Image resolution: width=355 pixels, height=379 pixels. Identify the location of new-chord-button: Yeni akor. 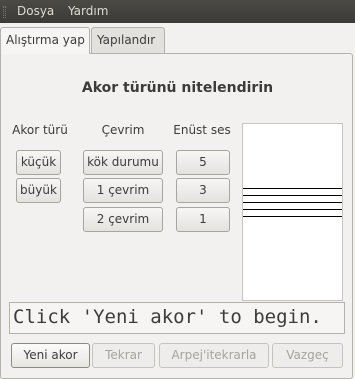
(50, 355).